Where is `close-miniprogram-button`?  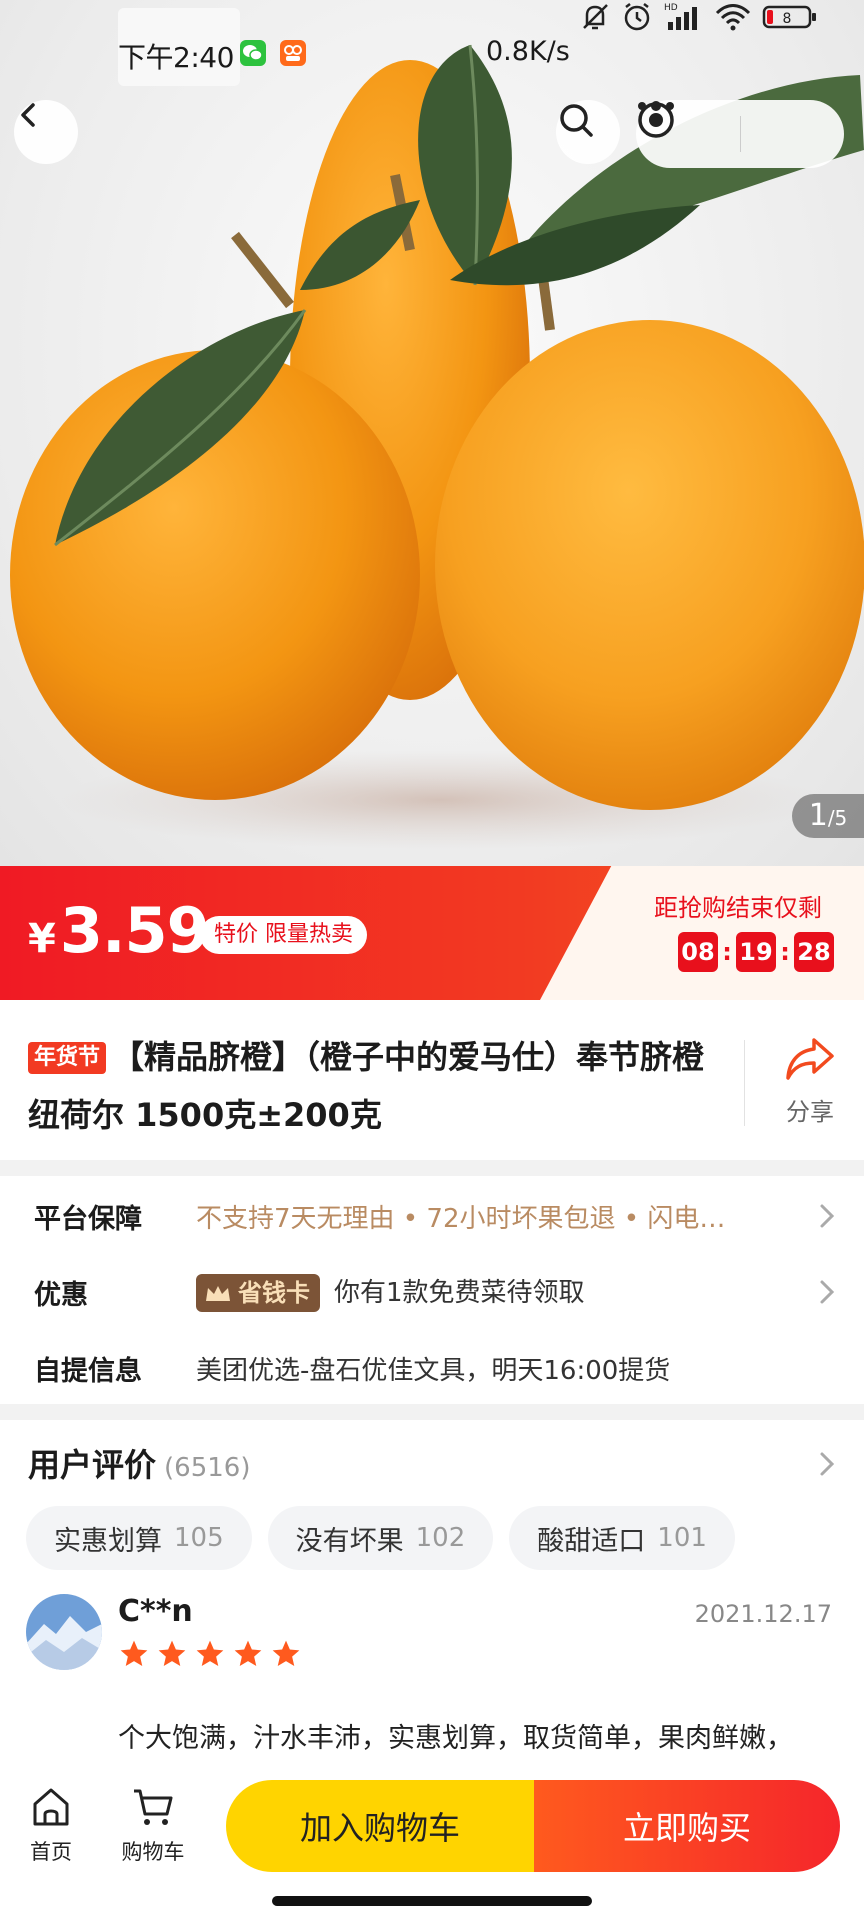
close-miniprogram-button is located at coordinates (741, 134).